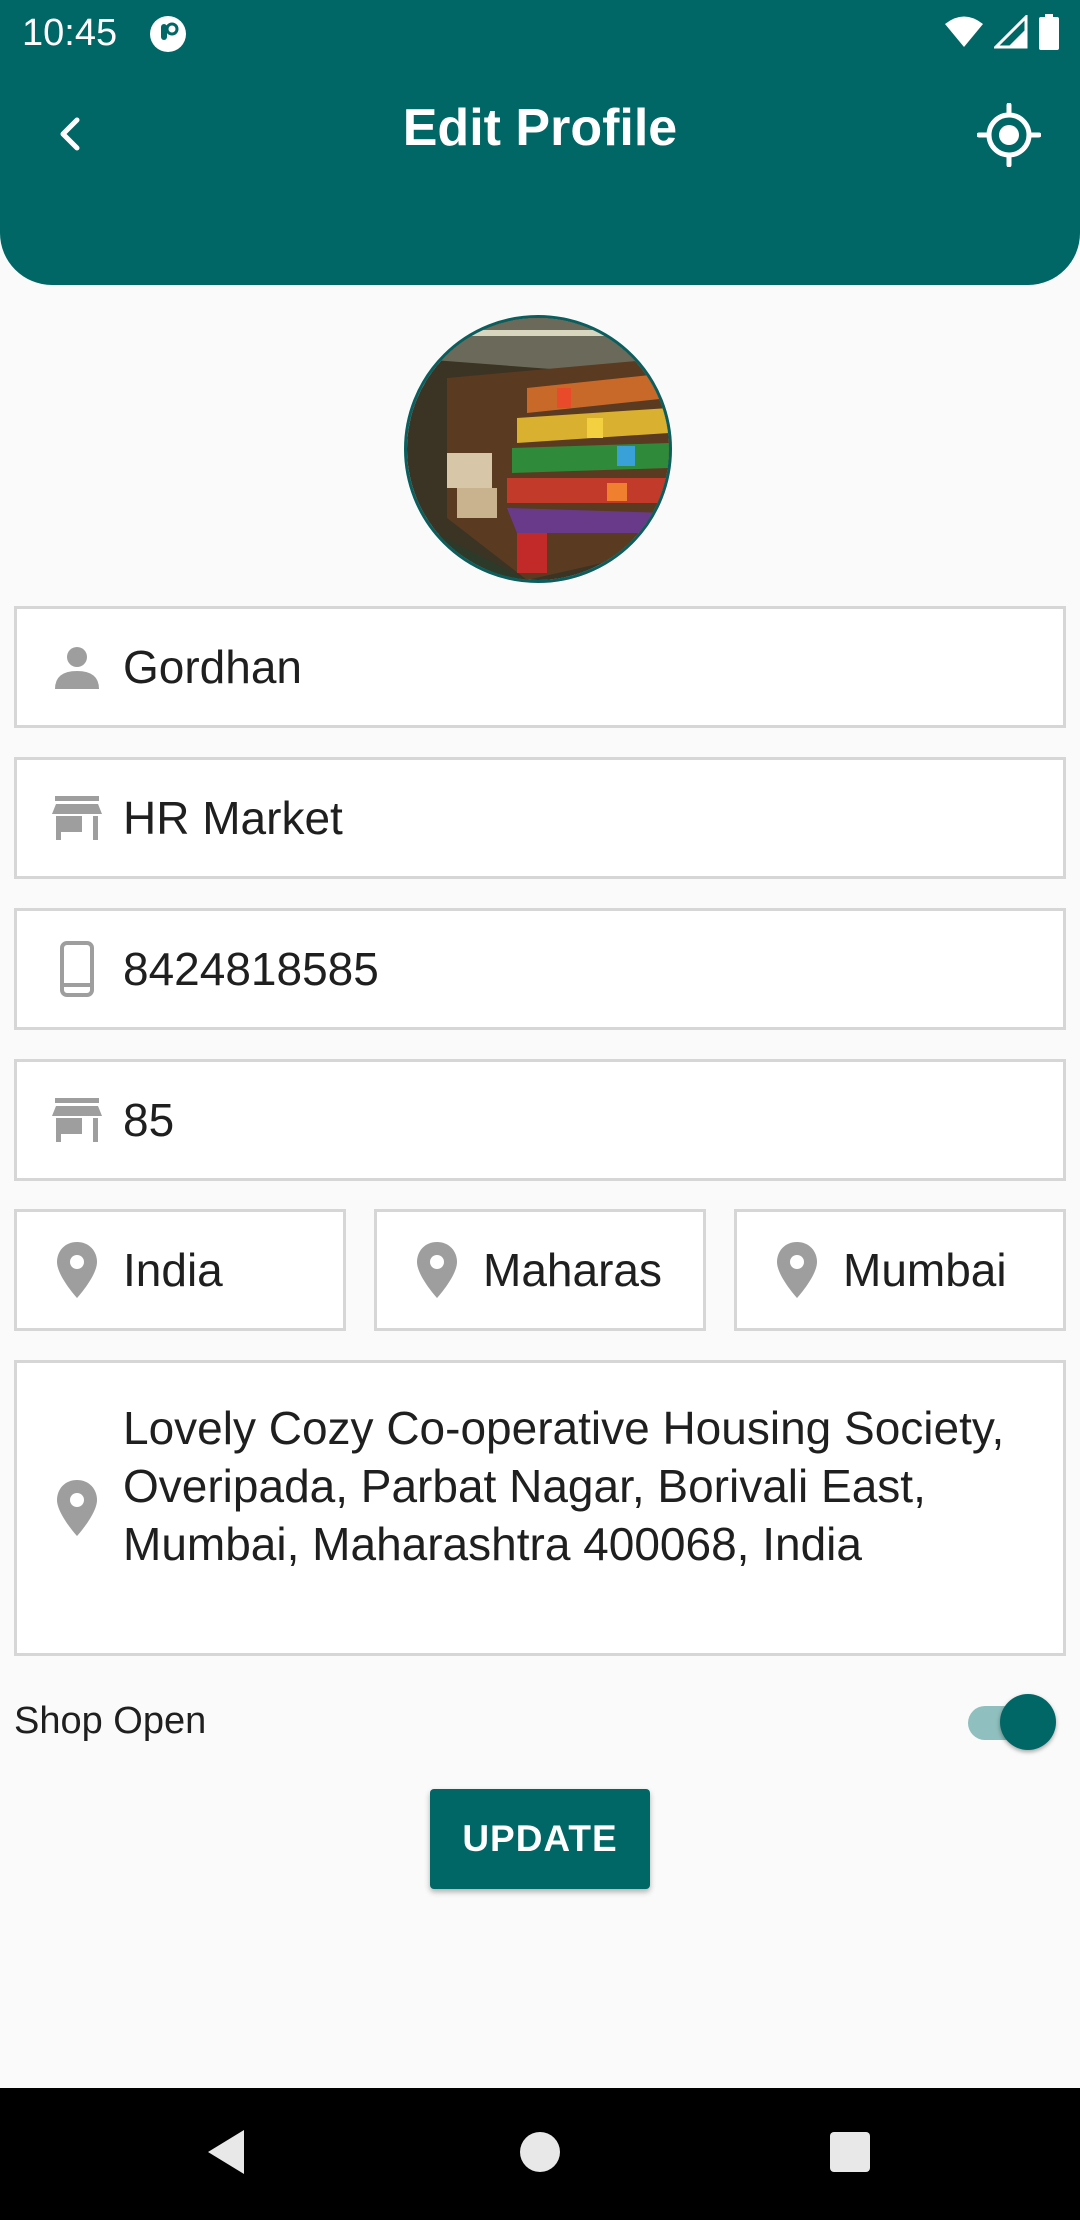 Image resolution: width=1080 pixels, height=2220 pixels. I want to click on square-recents-icon, so click(850, 2154).